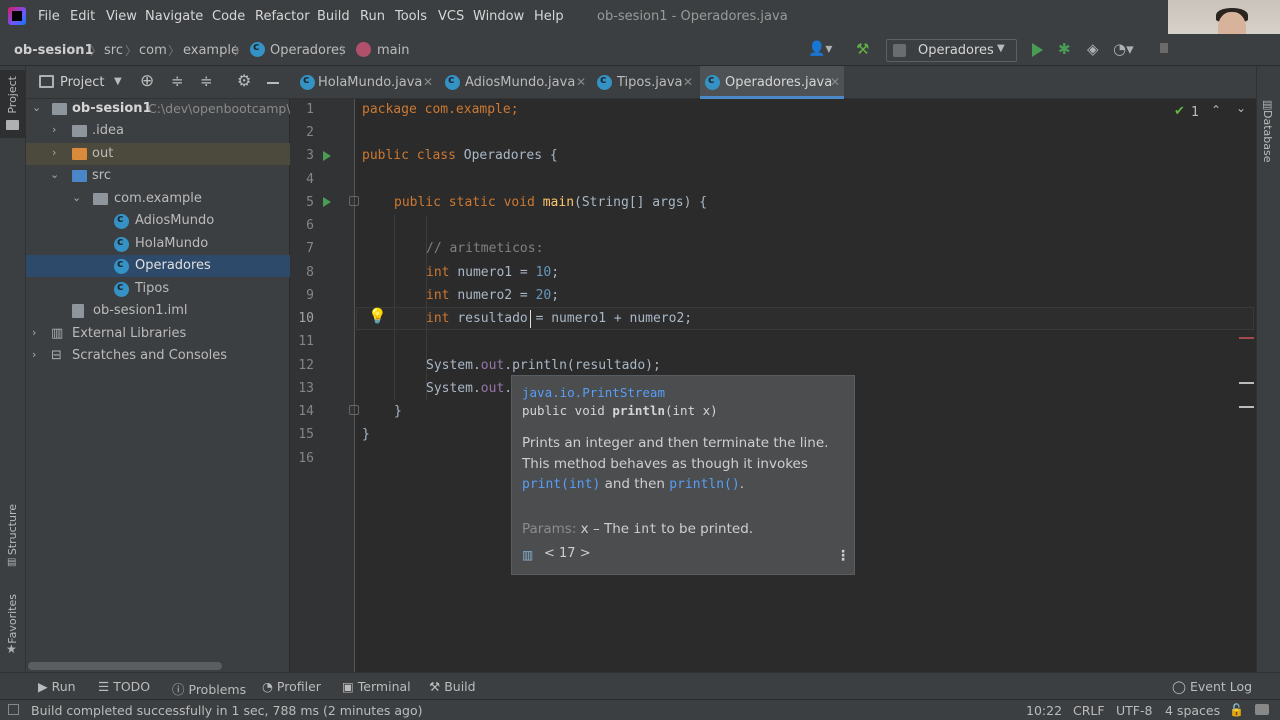 This screenshot has width=1280, height=720. What do you see at coordinates (451, 16) in the screenshot?
I see `menu-vcs: VCS` at bounding box center [451, 16].